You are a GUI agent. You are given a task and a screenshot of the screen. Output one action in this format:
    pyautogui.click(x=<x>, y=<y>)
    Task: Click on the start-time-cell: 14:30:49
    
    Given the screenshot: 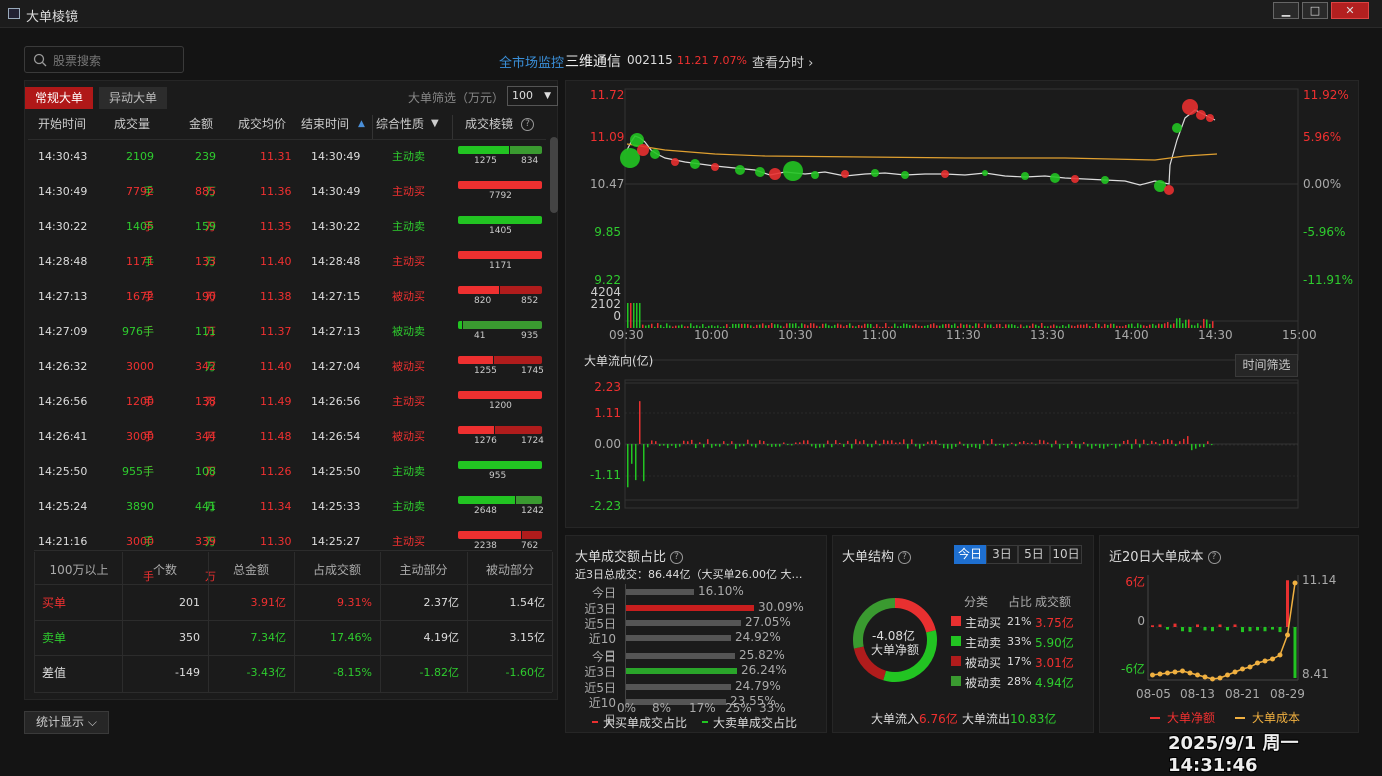 What is the action you would take?
    pyautogui.click(x=68, y=191)
    